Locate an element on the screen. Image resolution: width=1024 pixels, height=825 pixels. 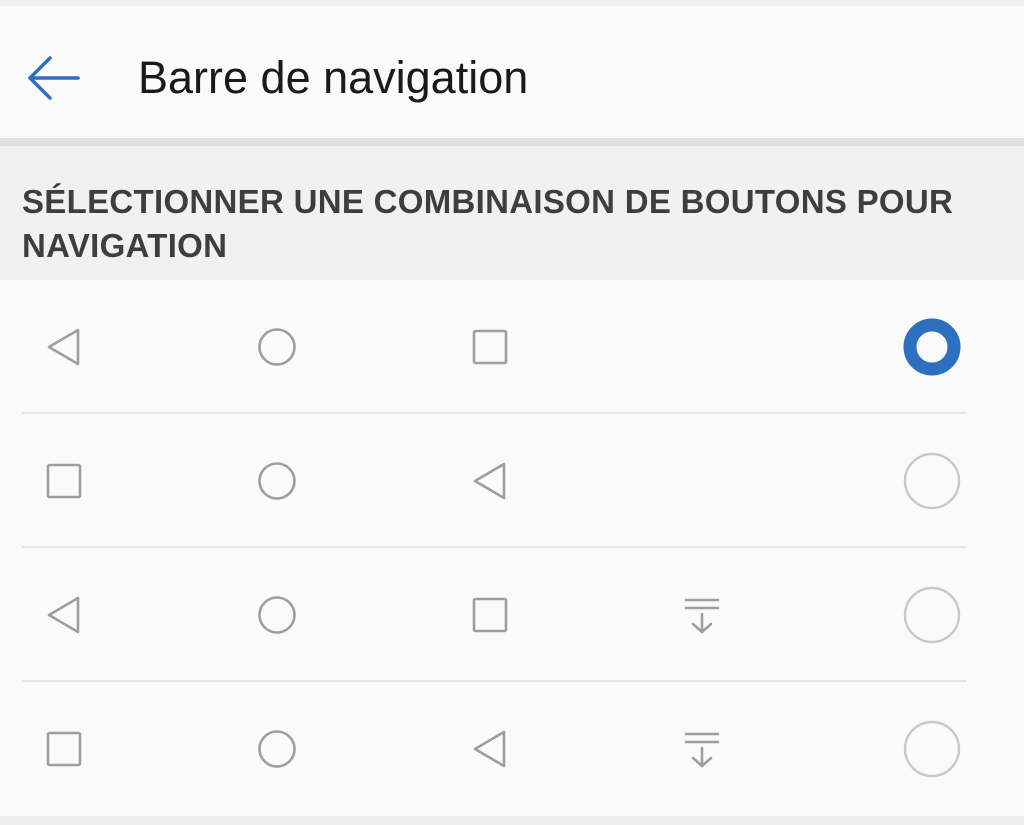
radio-selected is located at coordinates (932, 347).